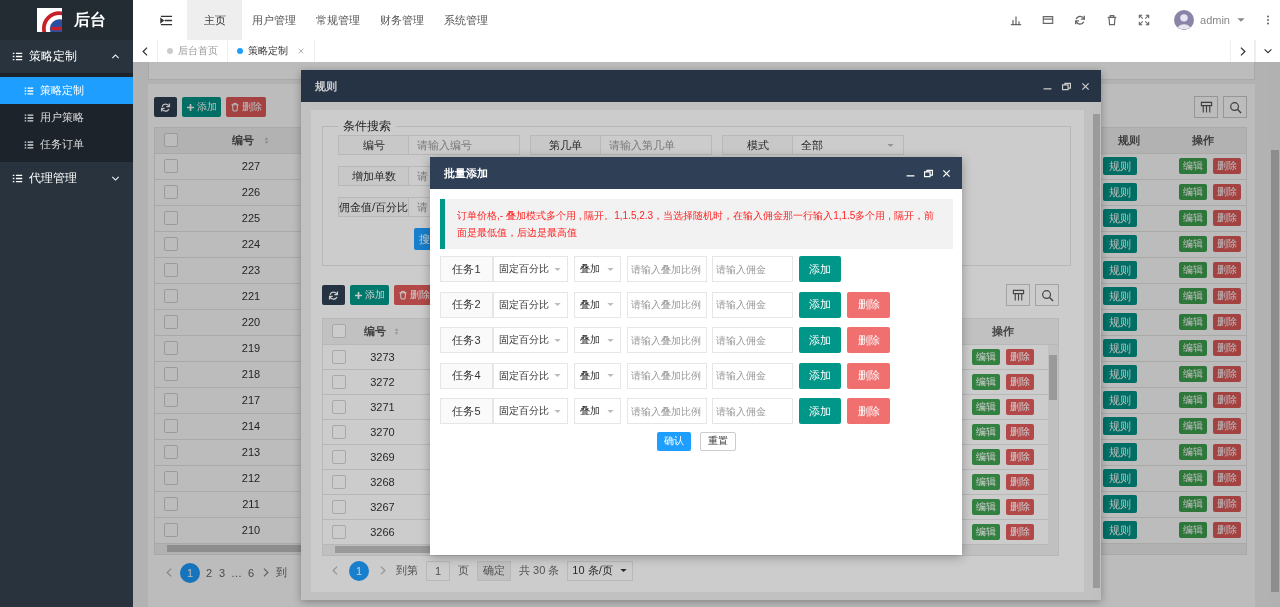 The height and width of the screenshot is (607, 1280). I want to click on confirm-button: 确认, so click(674, 441).